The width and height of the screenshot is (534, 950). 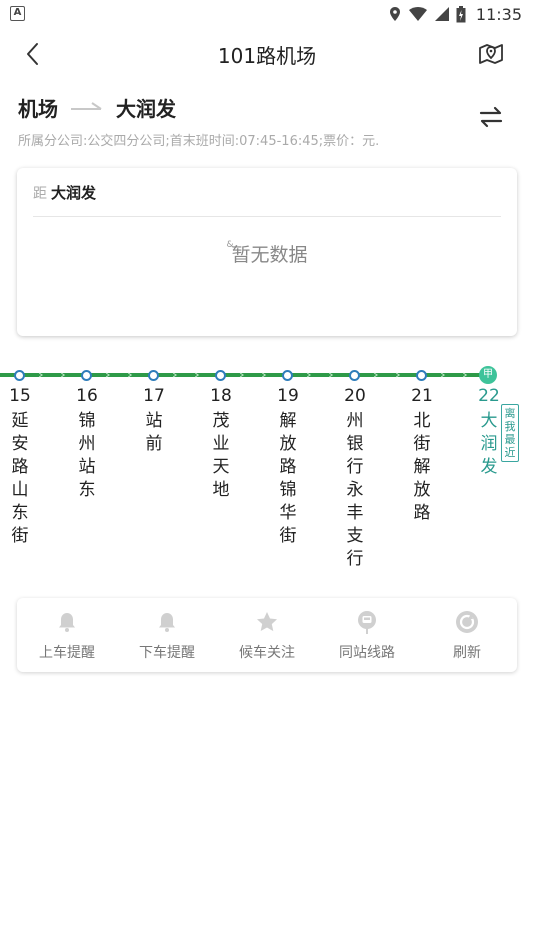 I want to click on wifi-icon, so click(x=417, y=14).